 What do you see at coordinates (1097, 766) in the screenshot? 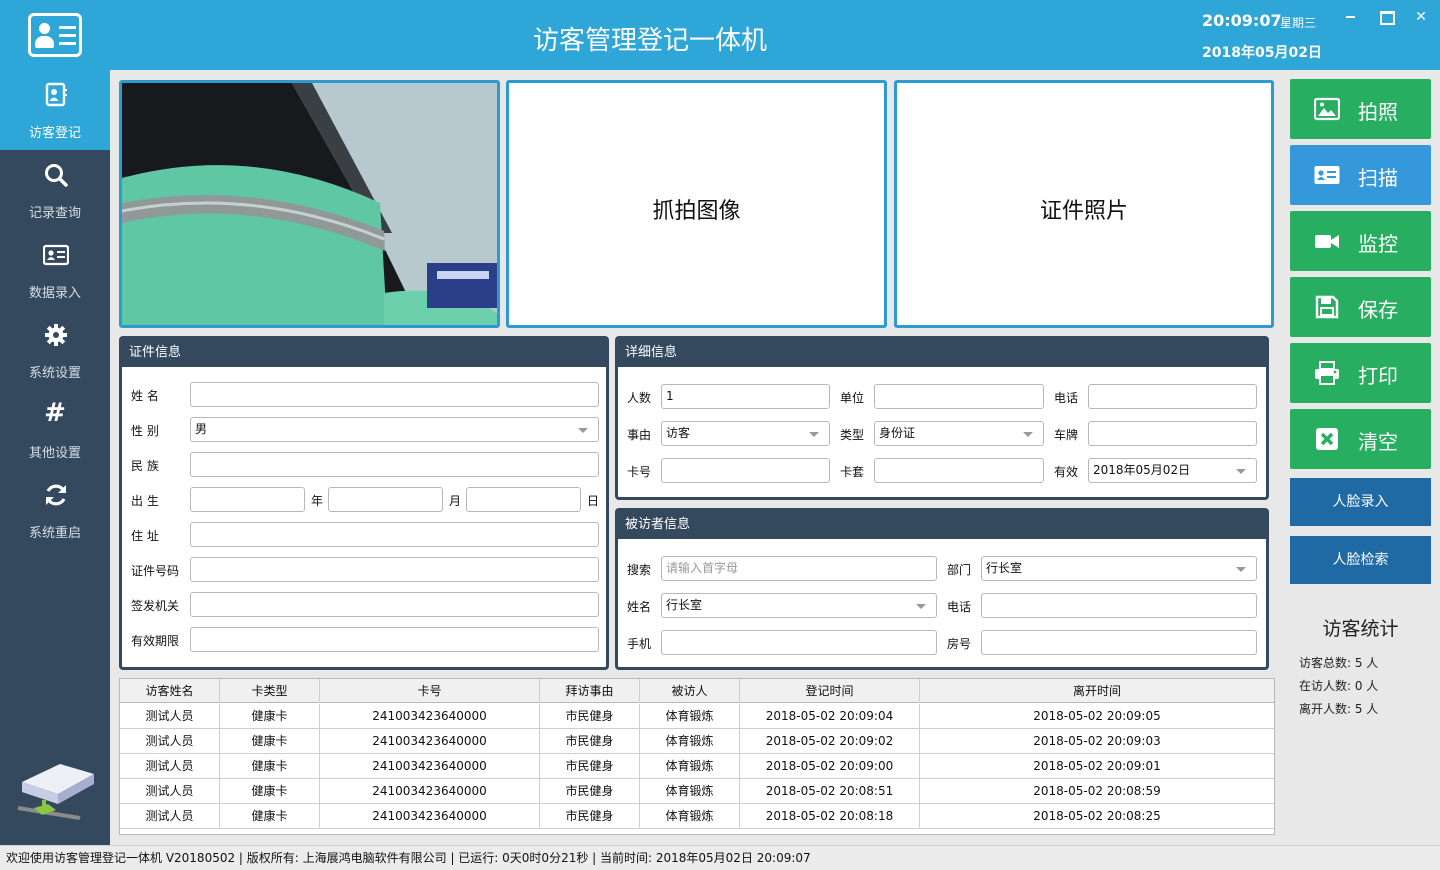
I see `table-cell: 2018-05-02 20:09:01` at bounding box center [1097, 766].